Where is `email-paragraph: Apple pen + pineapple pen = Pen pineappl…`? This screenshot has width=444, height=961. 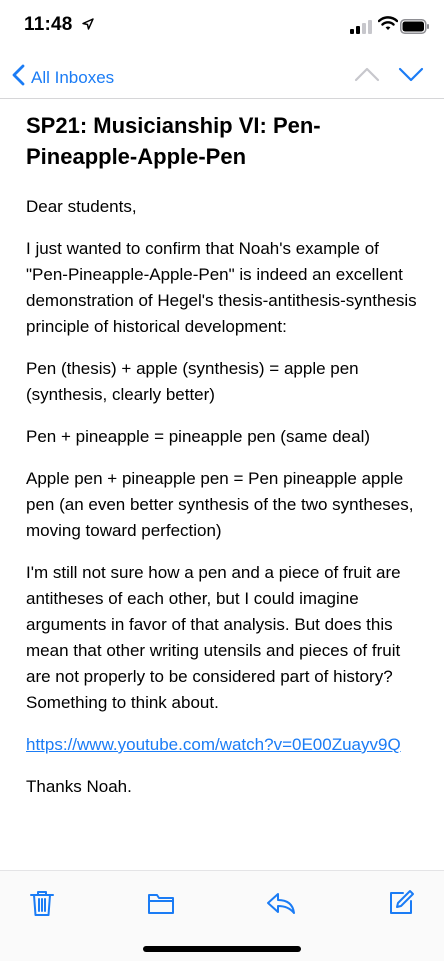 email-paragraph: Apple pen + pineapple pen = Pen pineappl… is located at coordinates (220, 504).